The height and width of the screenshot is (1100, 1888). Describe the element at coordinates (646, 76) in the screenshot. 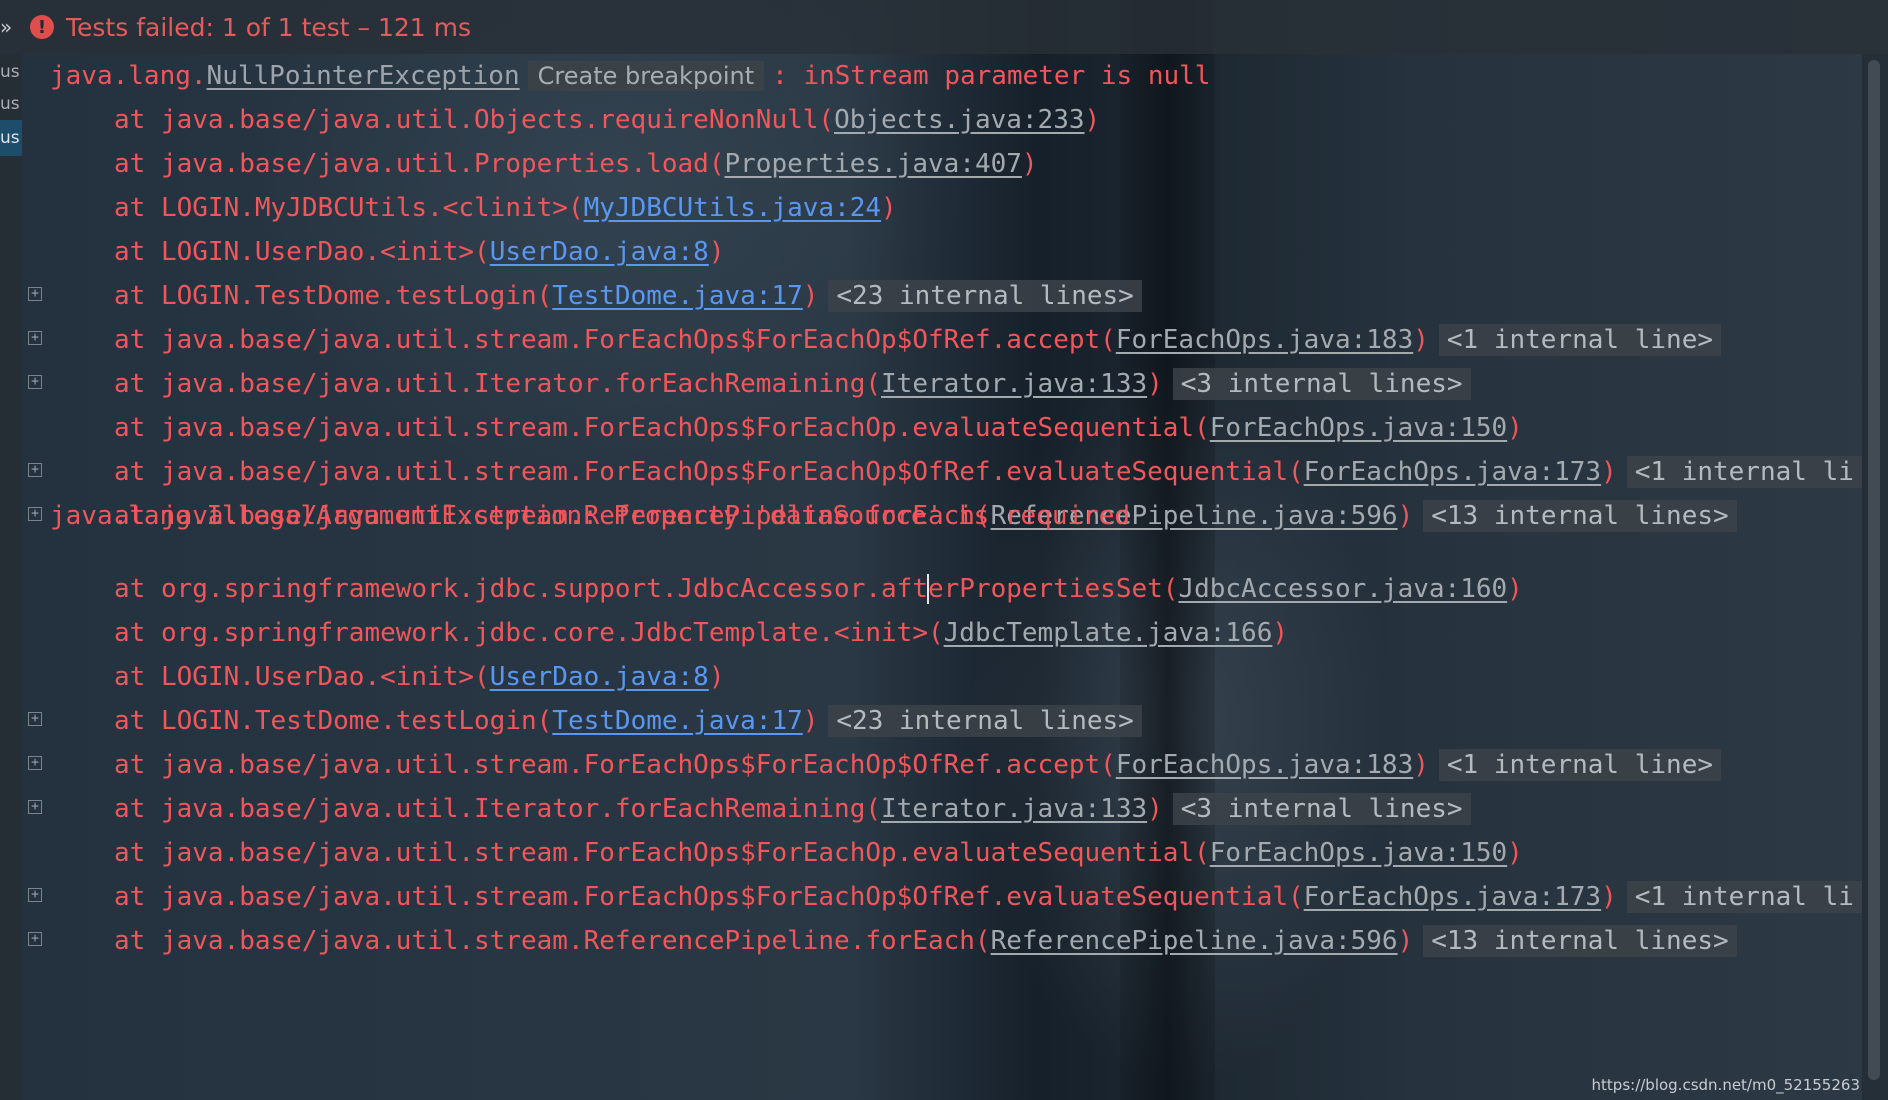

I see `create-breakpoint-button: Create breakpoint` at that location.